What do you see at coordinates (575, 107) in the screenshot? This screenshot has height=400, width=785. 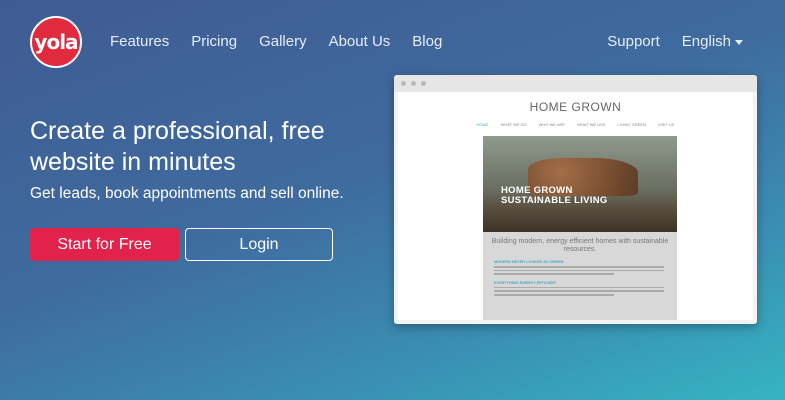 I see `preview-site-title: HOME GROWN` at bounding box center [575, 107].